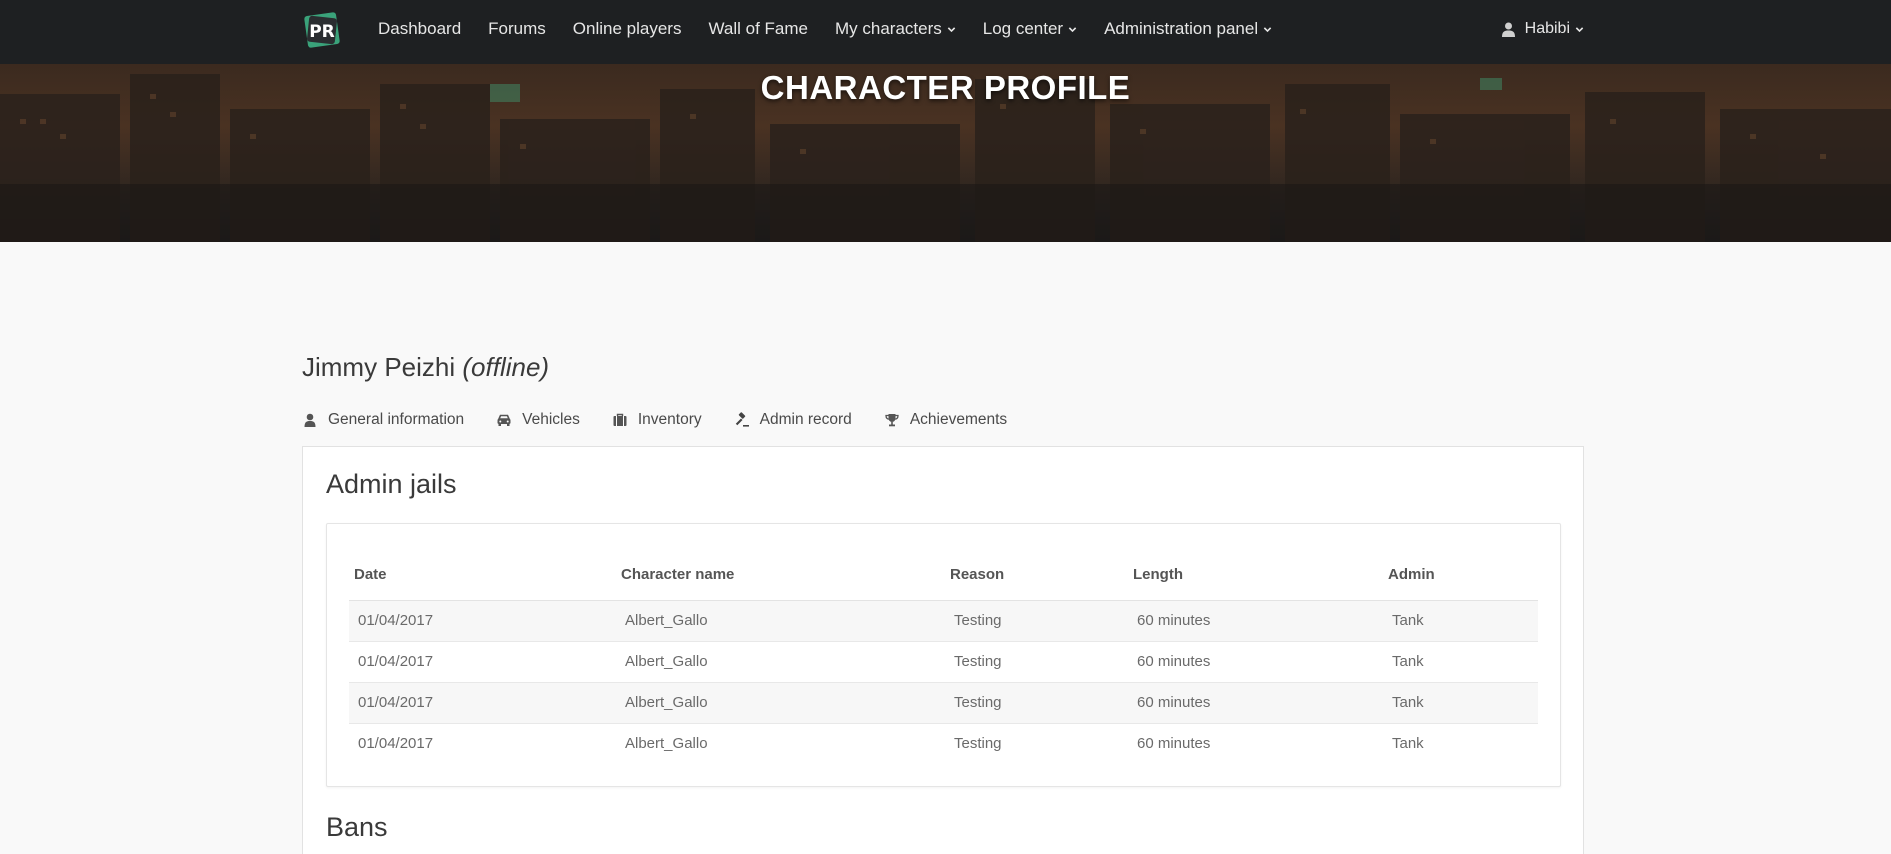  I want to click on nav-link-label: Log center, so click(1023, 28).